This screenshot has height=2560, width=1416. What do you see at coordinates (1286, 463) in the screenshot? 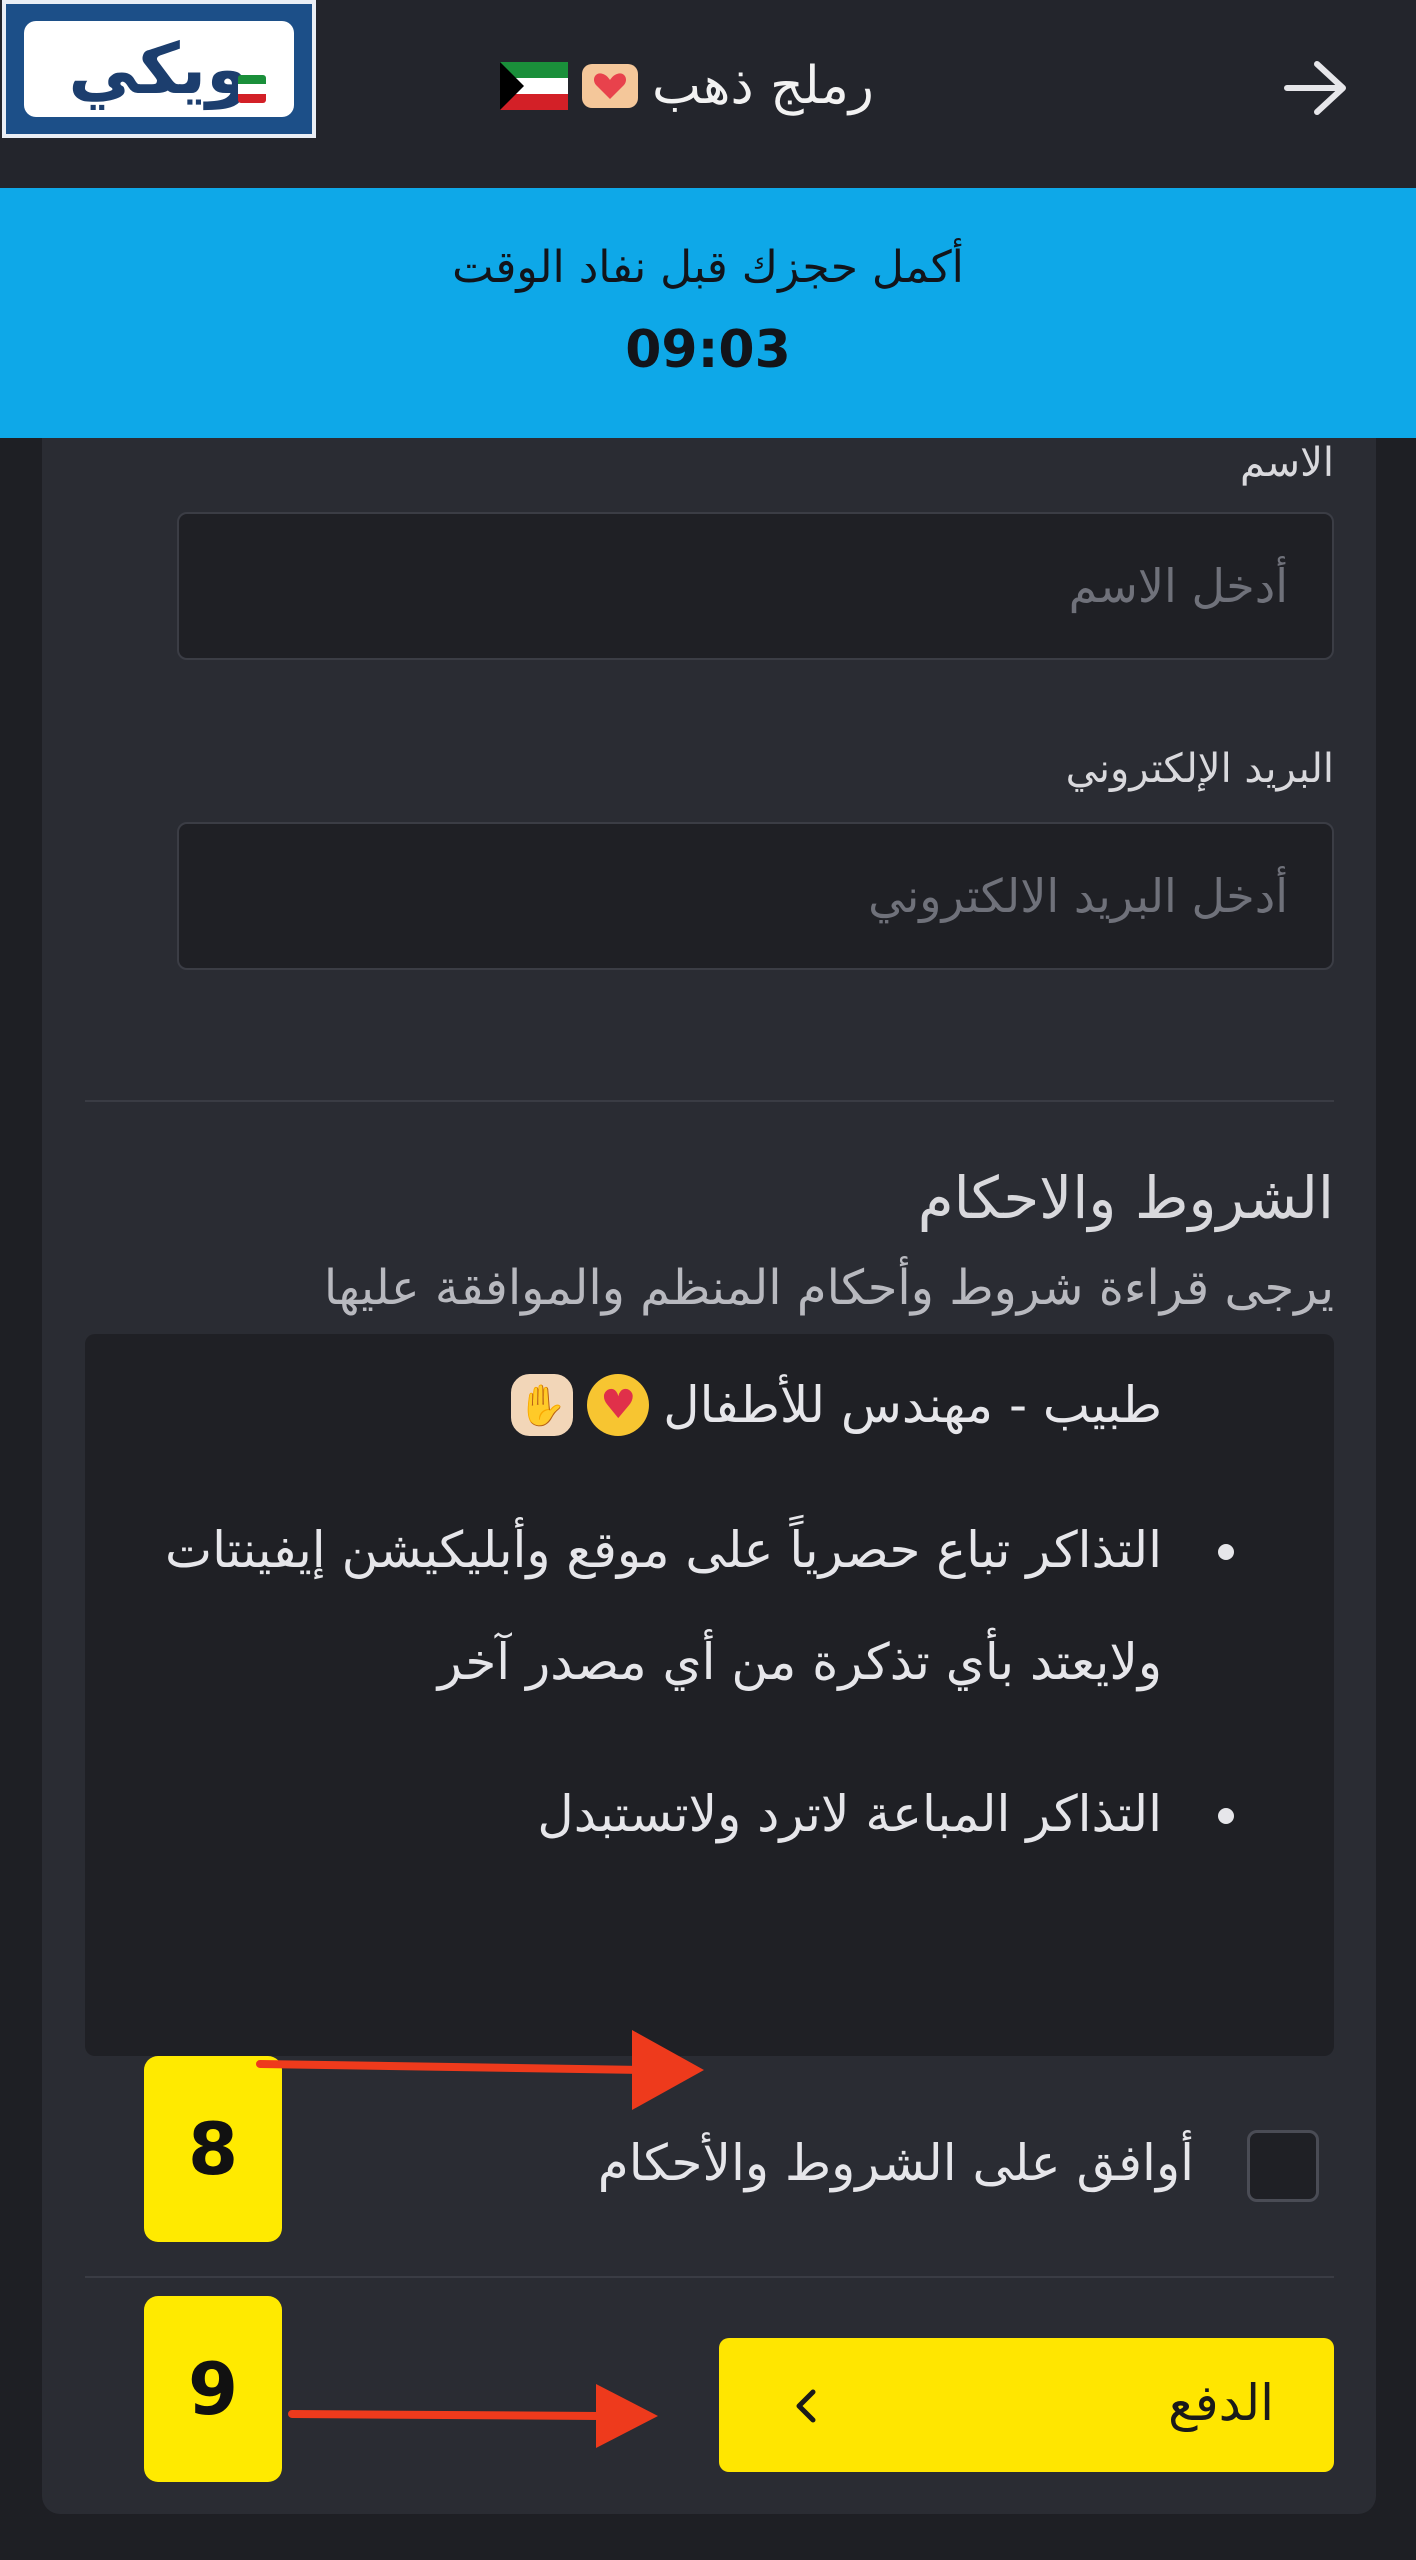
I see `name-label: الاسم` at bounding box center [1286, 463].